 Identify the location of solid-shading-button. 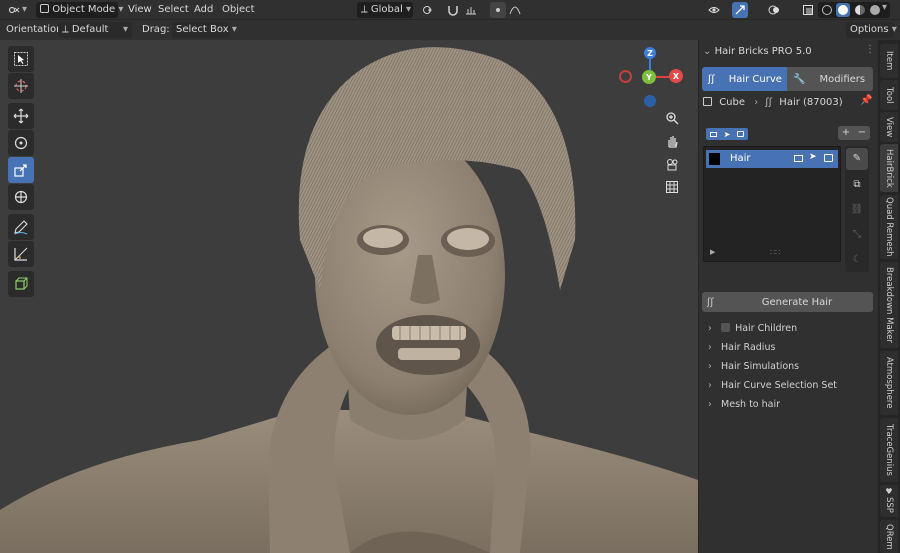
(843, 10).